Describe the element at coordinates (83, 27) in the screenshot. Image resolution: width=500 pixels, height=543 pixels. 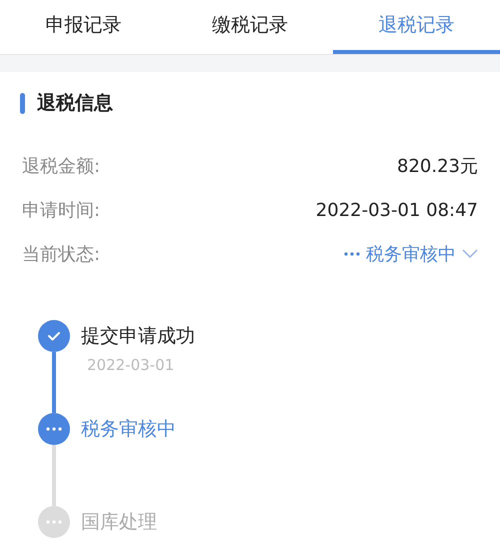
I see `tab: 申报记录` at that location.